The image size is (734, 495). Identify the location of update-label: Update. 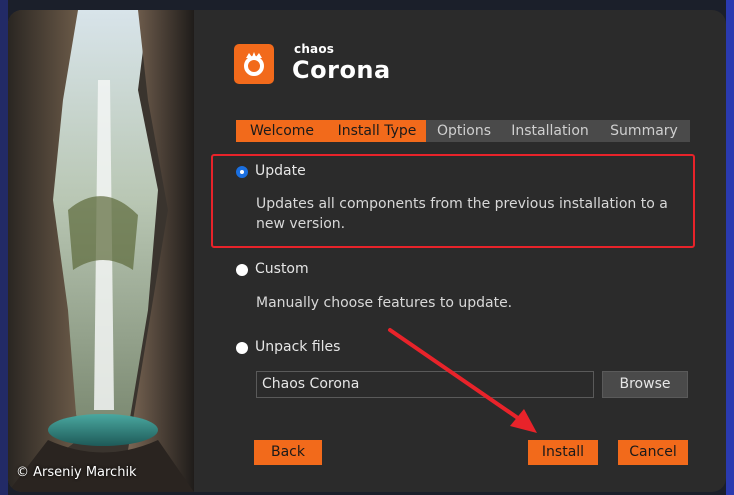
(280, 171).